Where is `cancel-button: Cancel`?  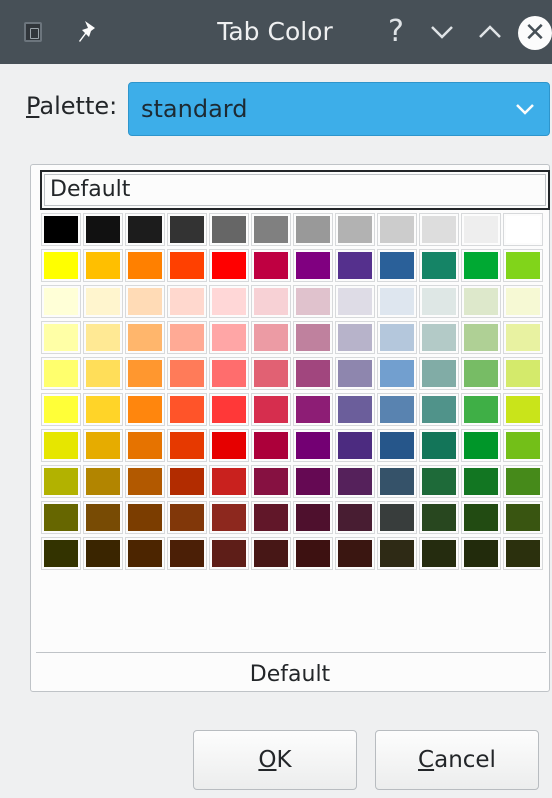 cancel-button: Cancel is located at coordinates (457, 760).